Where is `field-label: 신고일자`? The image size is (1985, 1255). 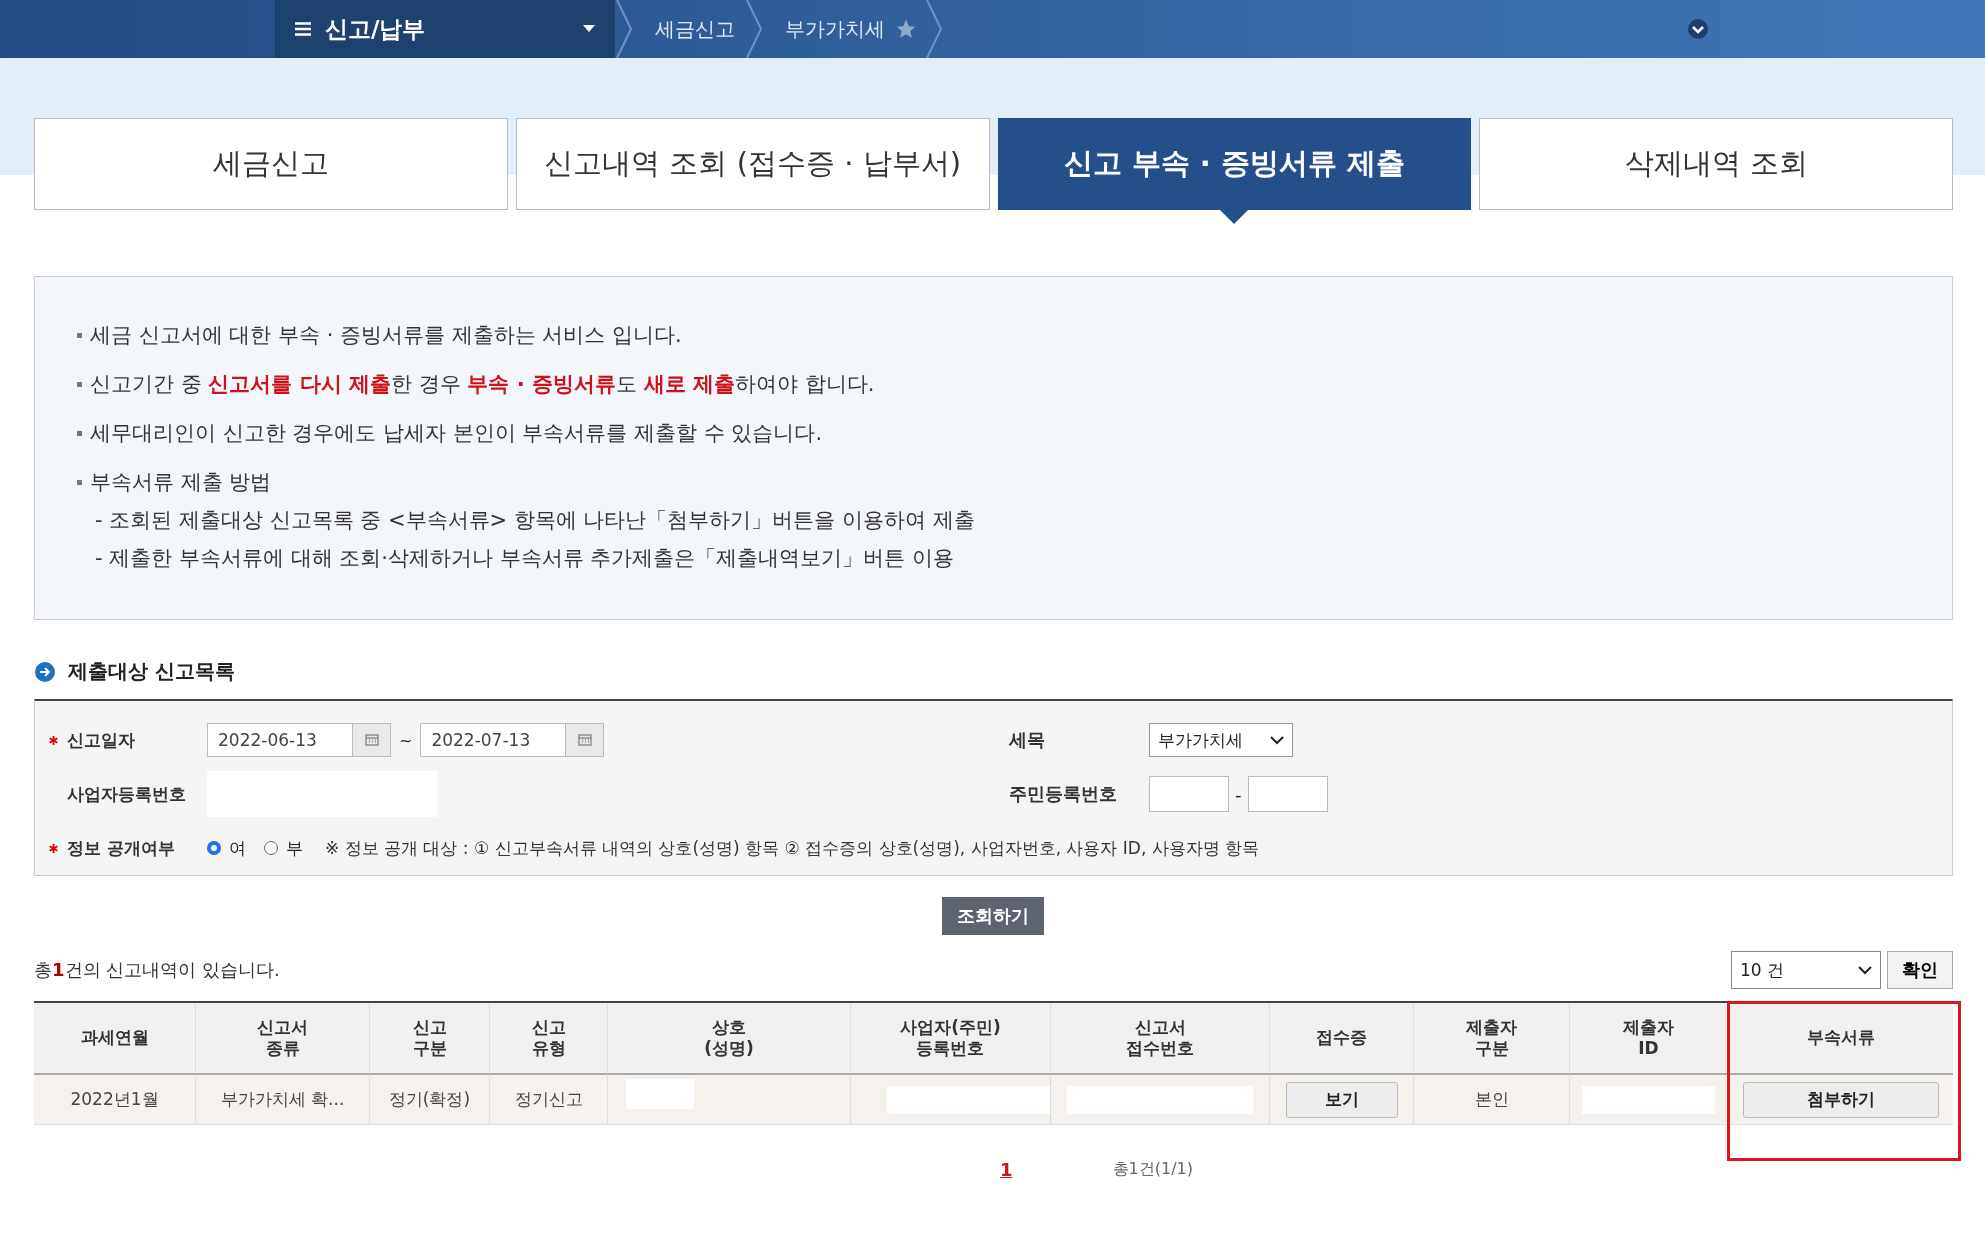 field-label: 신고일자 is located at coordinates (101, 740).